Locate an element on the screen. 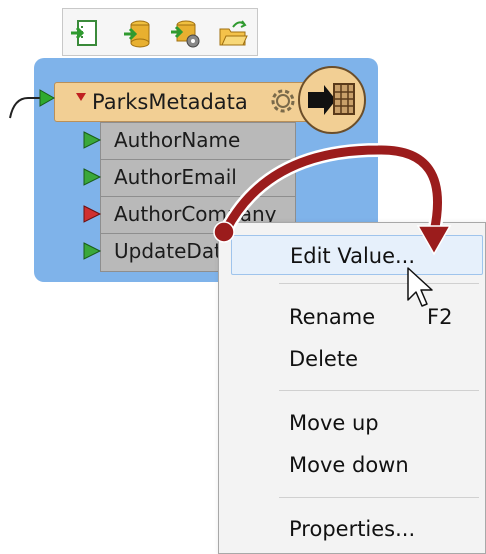 This screenshot has height=554, width=486. settings-gear-icon is located at coordinates (283, 101).